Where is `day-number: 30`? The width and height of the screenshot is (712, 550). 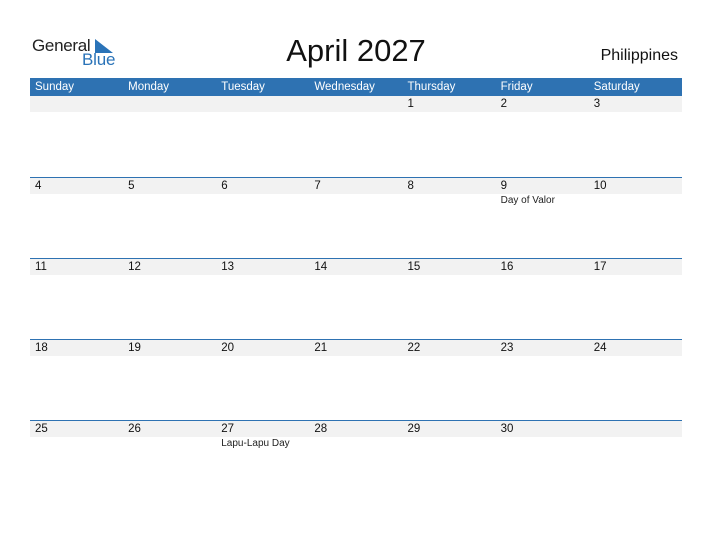 day-number: 30 is located at coordinates (507, 429).